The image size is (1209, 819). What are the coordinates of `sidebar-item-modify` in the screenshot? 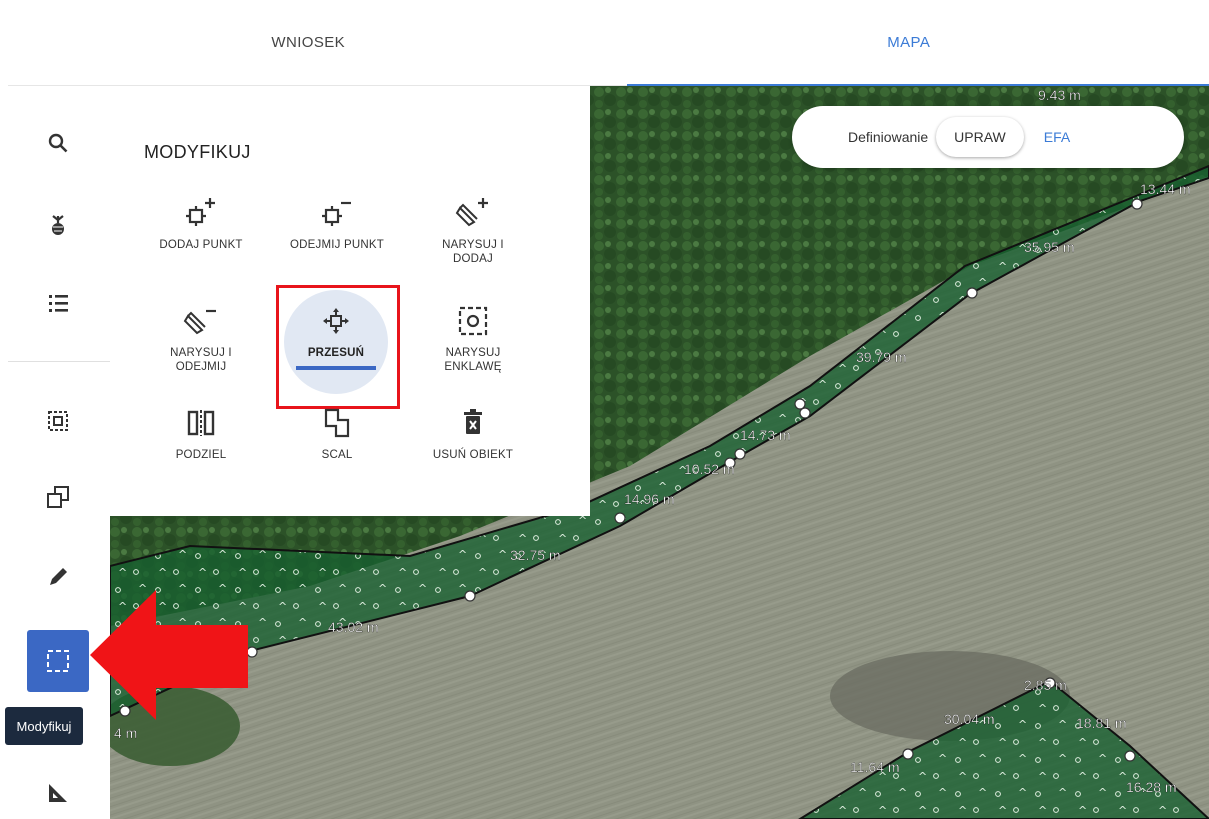 It's located at (58, 661).